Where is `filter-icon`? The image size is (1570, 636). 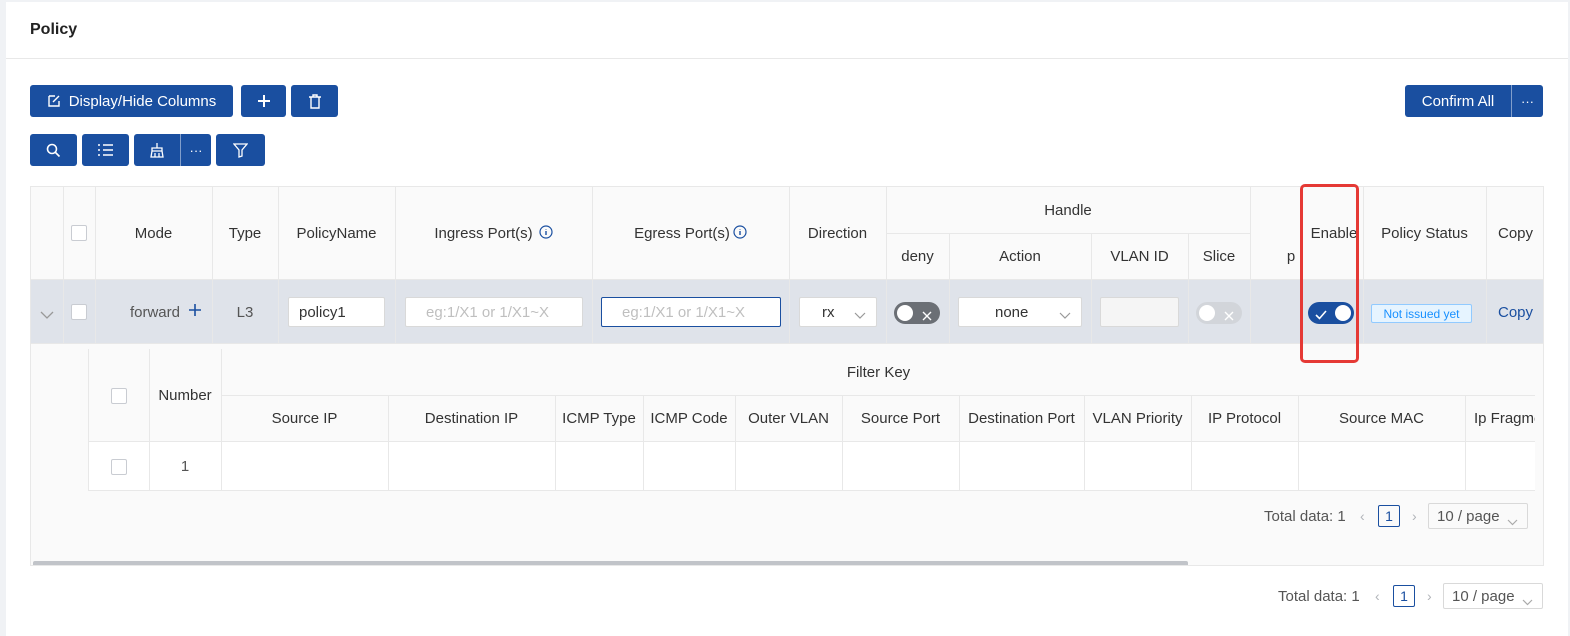 filter-icon is located at coordinates (240, 150).